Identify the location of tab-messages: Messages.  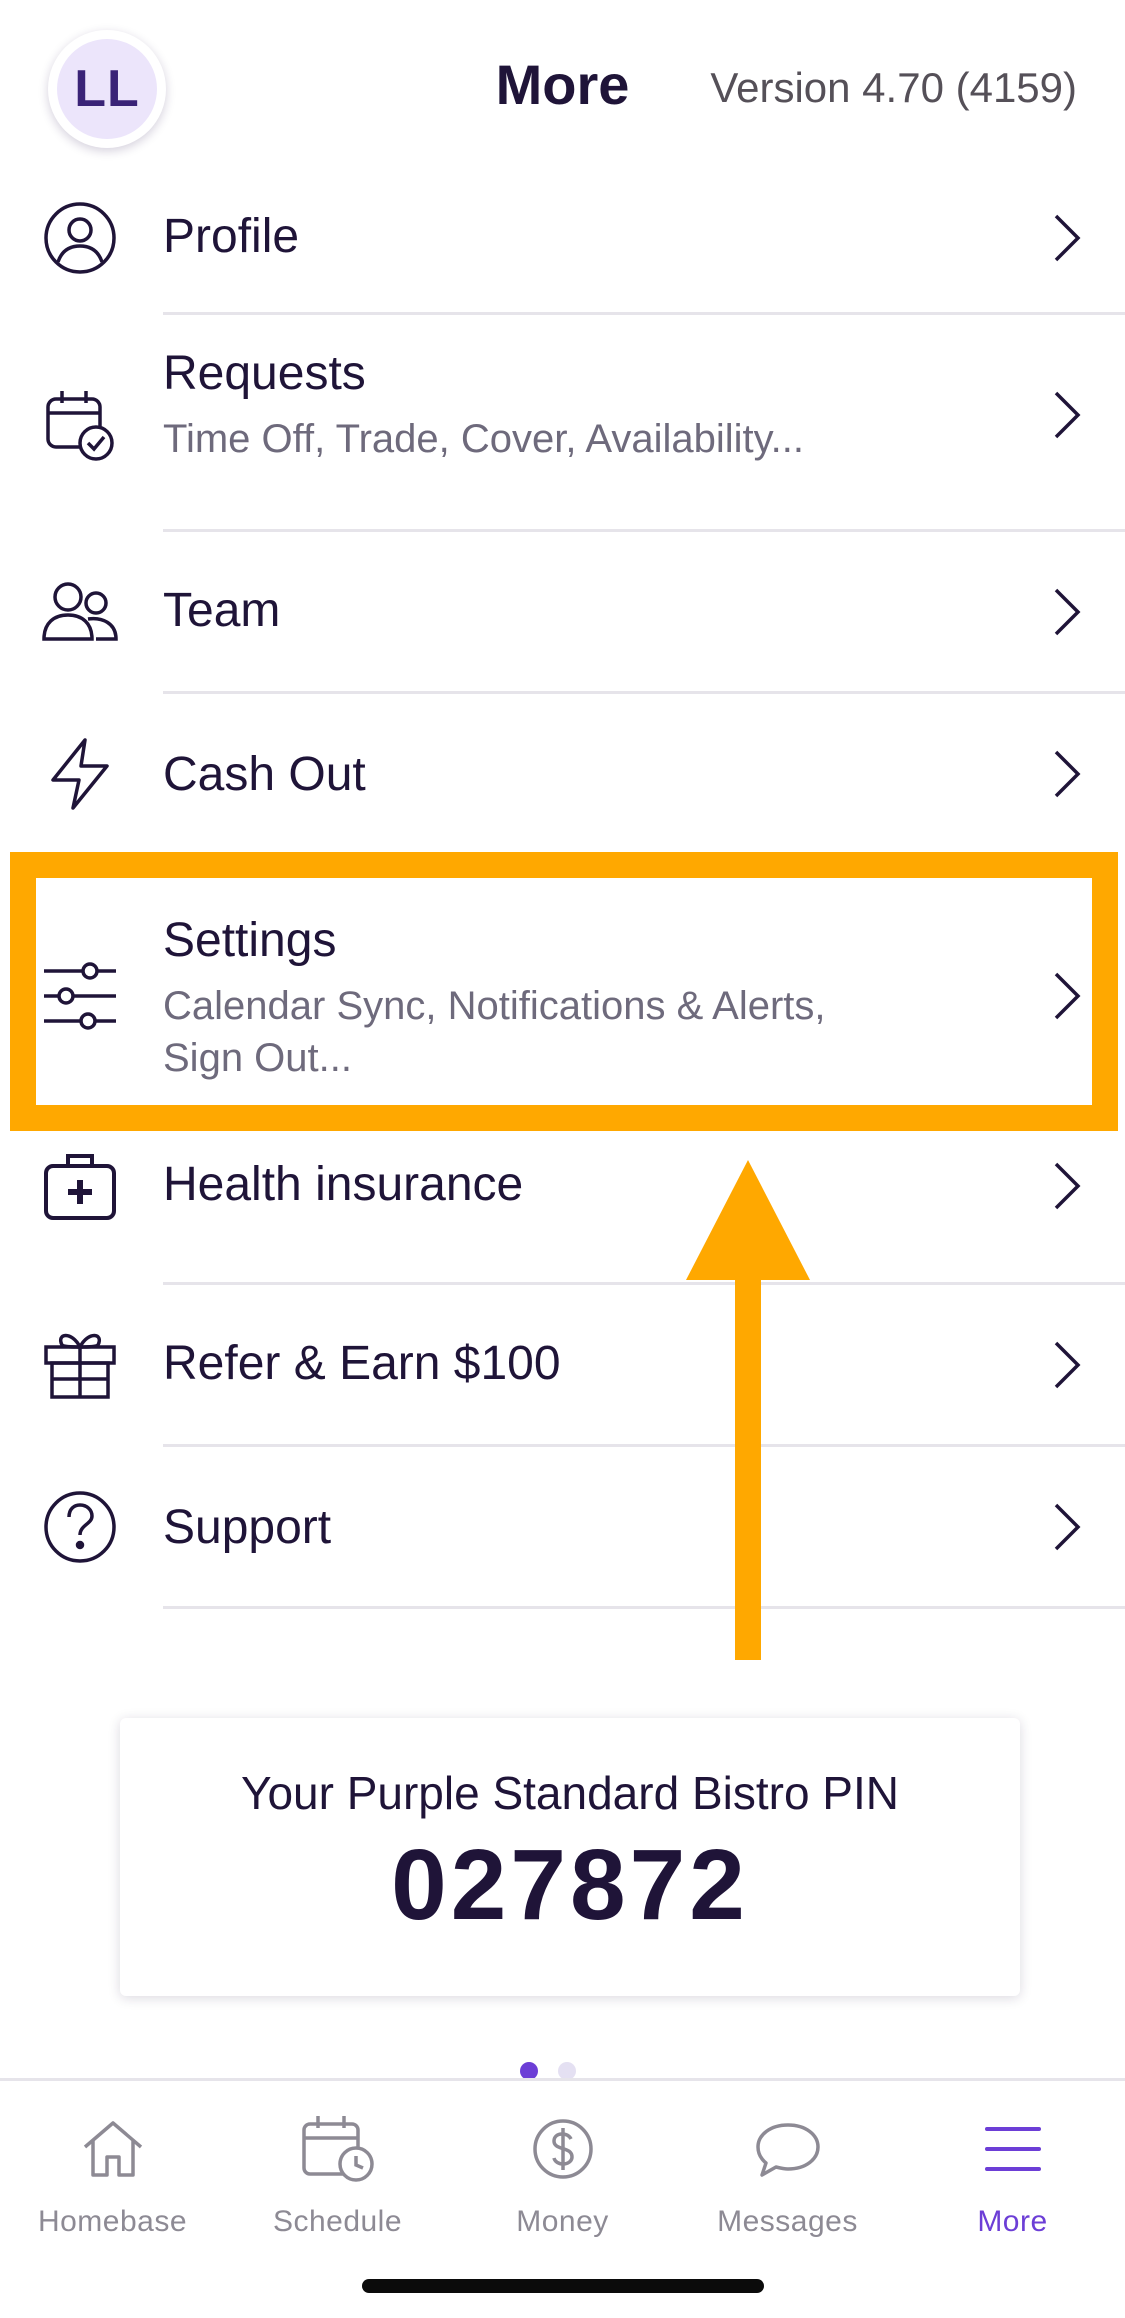
(787, 2169).